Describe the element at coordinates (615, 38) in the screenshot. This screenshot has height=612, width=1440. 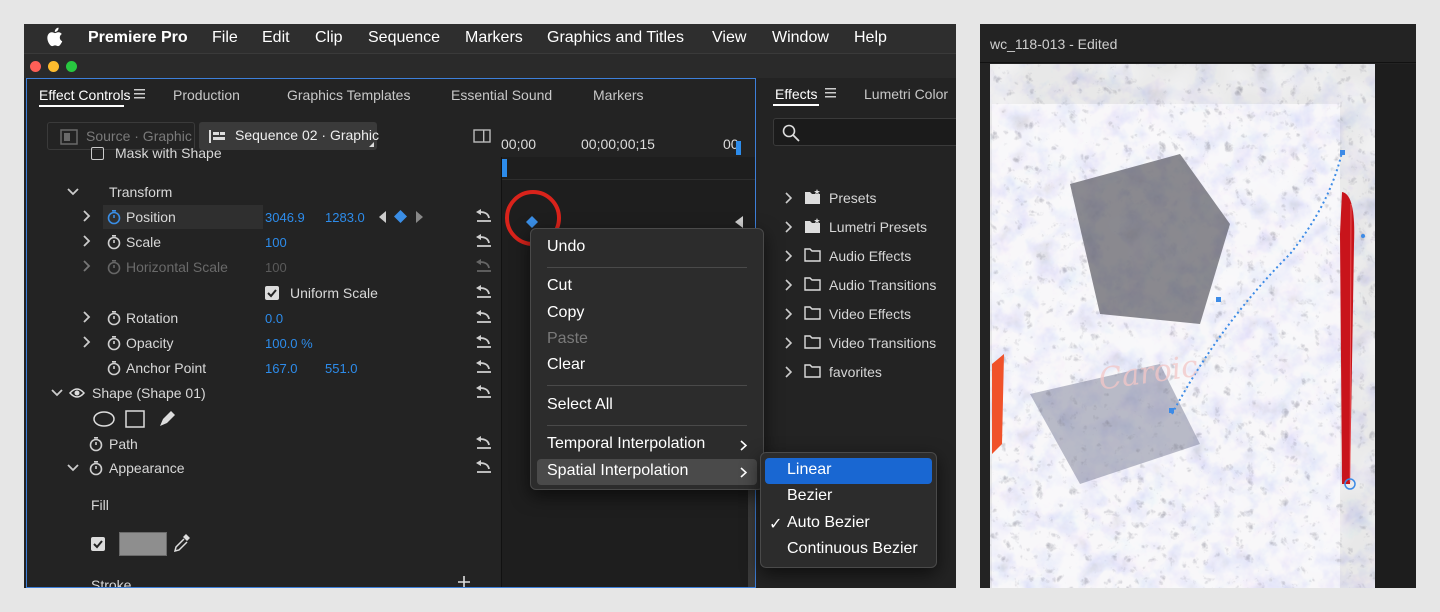
I see `menu-graphics-and-titles: Graphics and Titles` at that location.